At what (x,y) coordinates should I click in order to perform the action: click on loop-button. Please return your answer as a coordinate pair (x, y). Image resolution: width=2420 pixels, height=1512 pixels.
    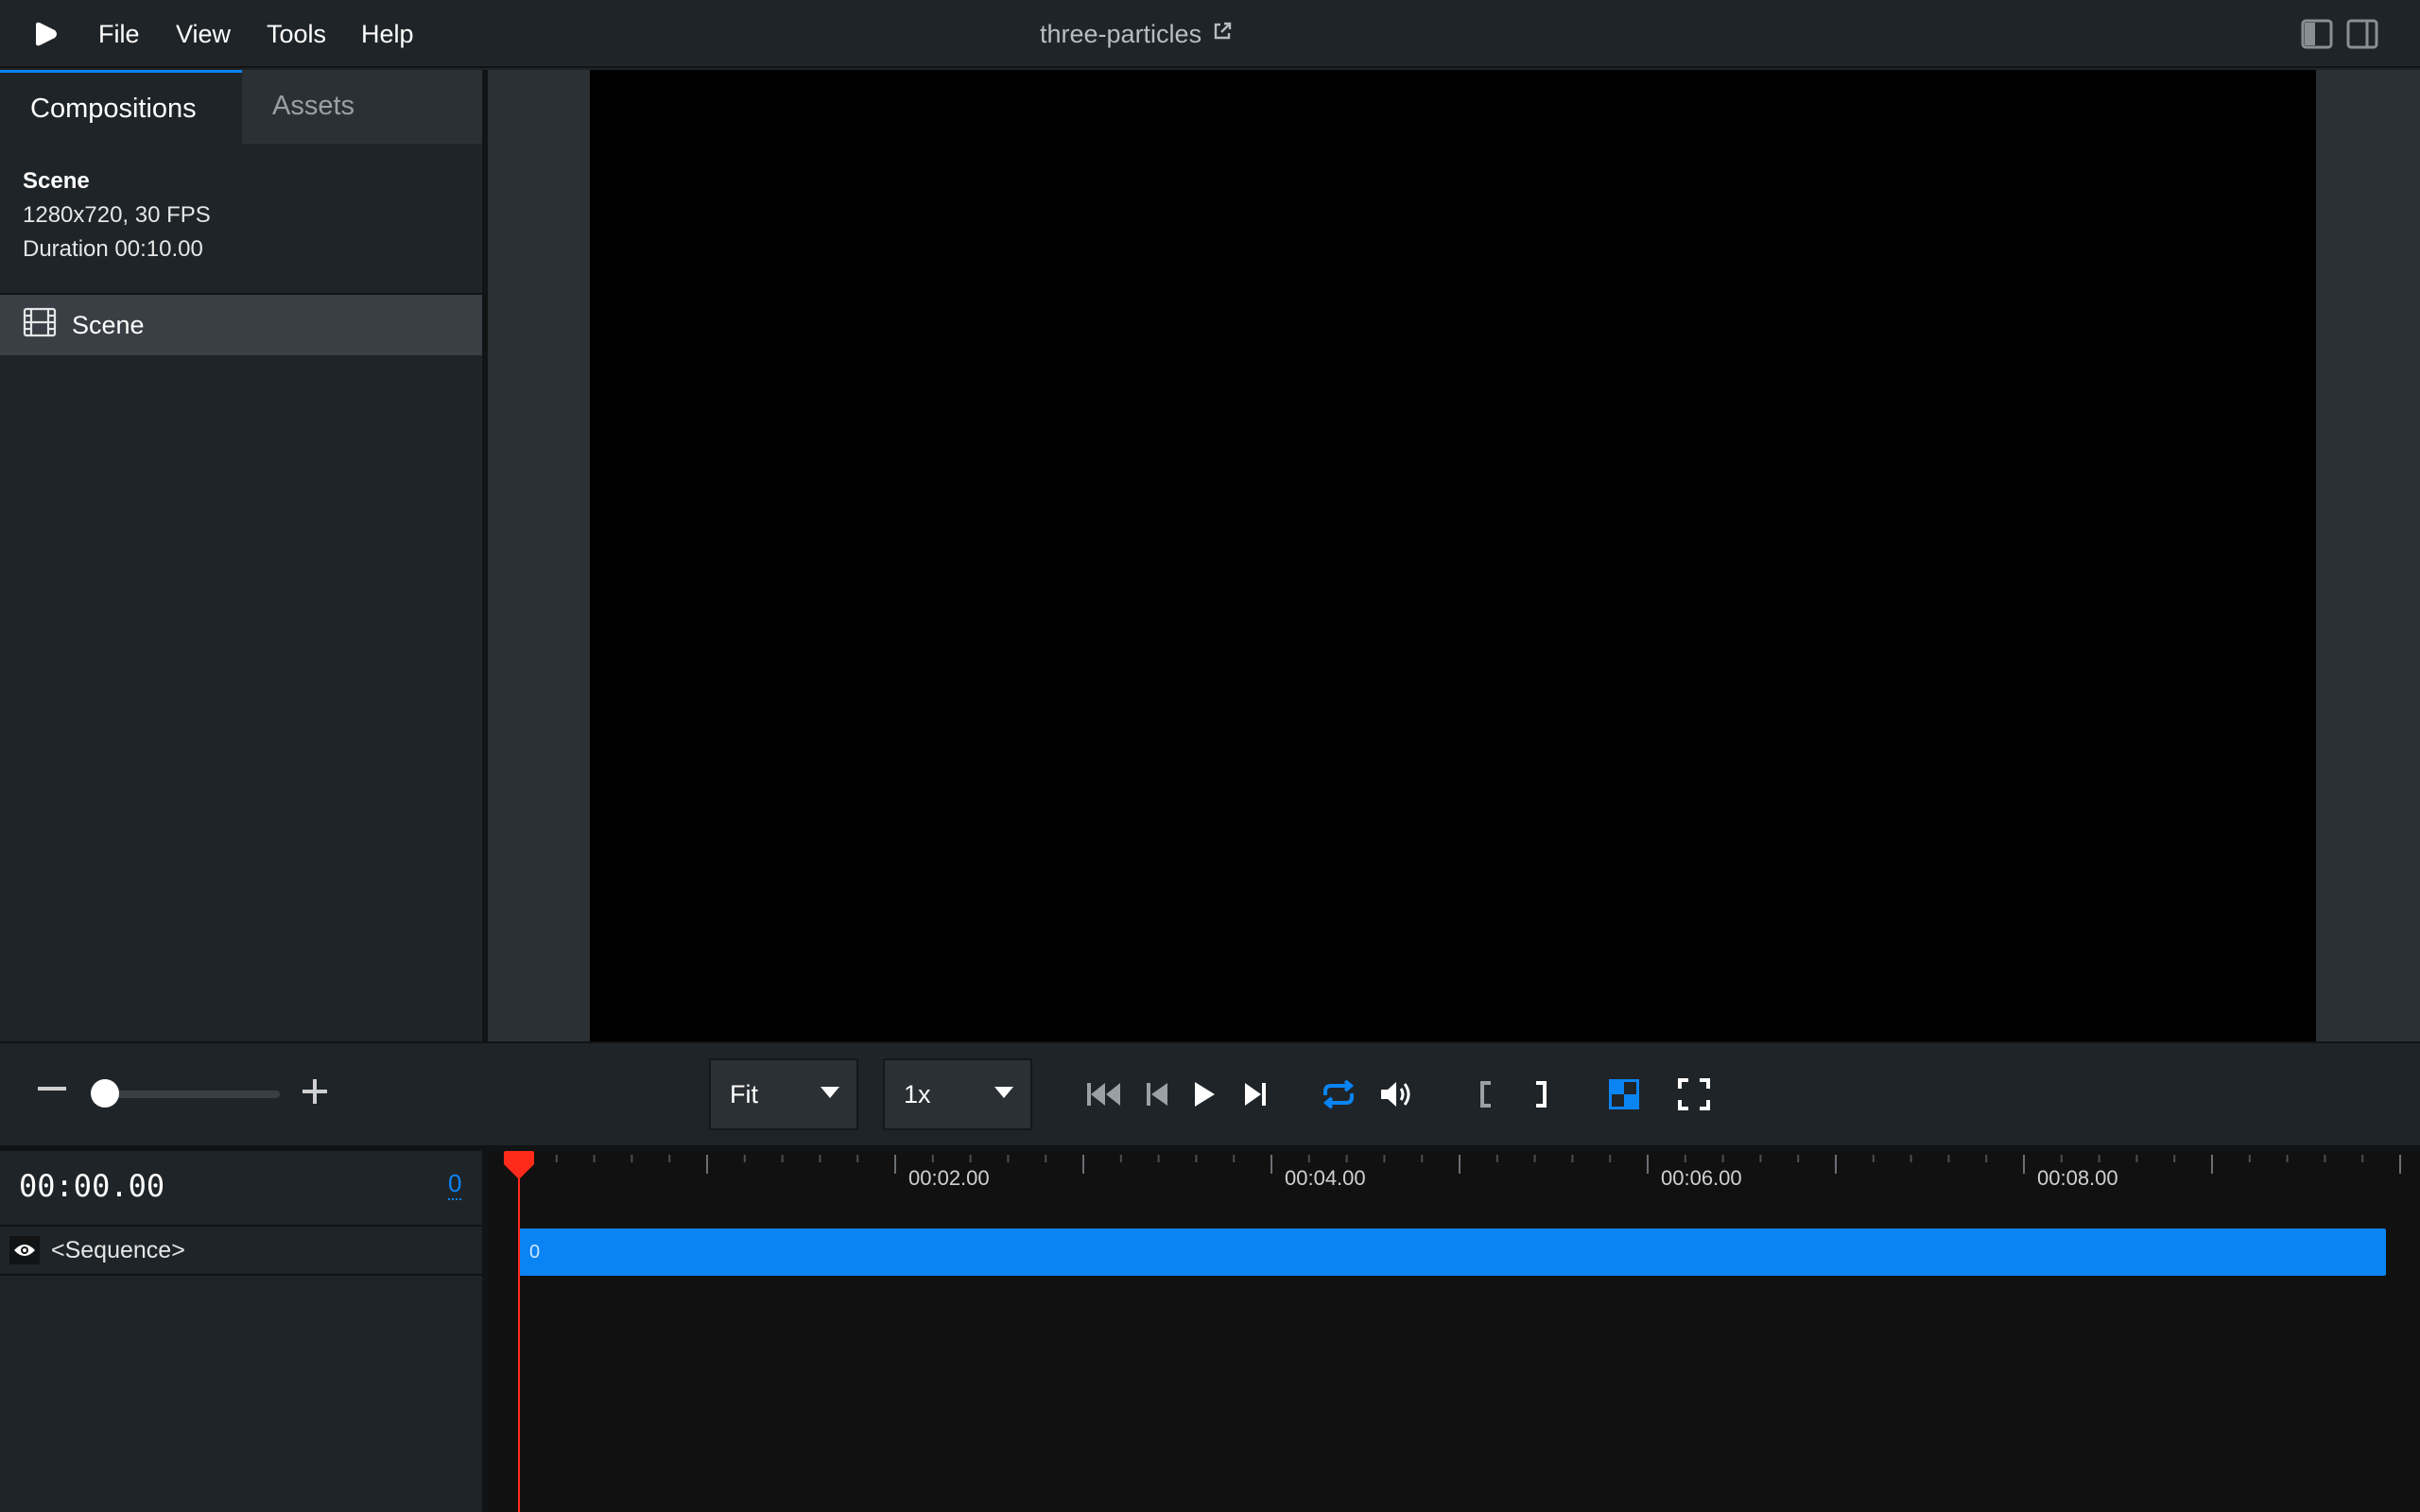
    Looking at the image, I should click on (1338, 1094).